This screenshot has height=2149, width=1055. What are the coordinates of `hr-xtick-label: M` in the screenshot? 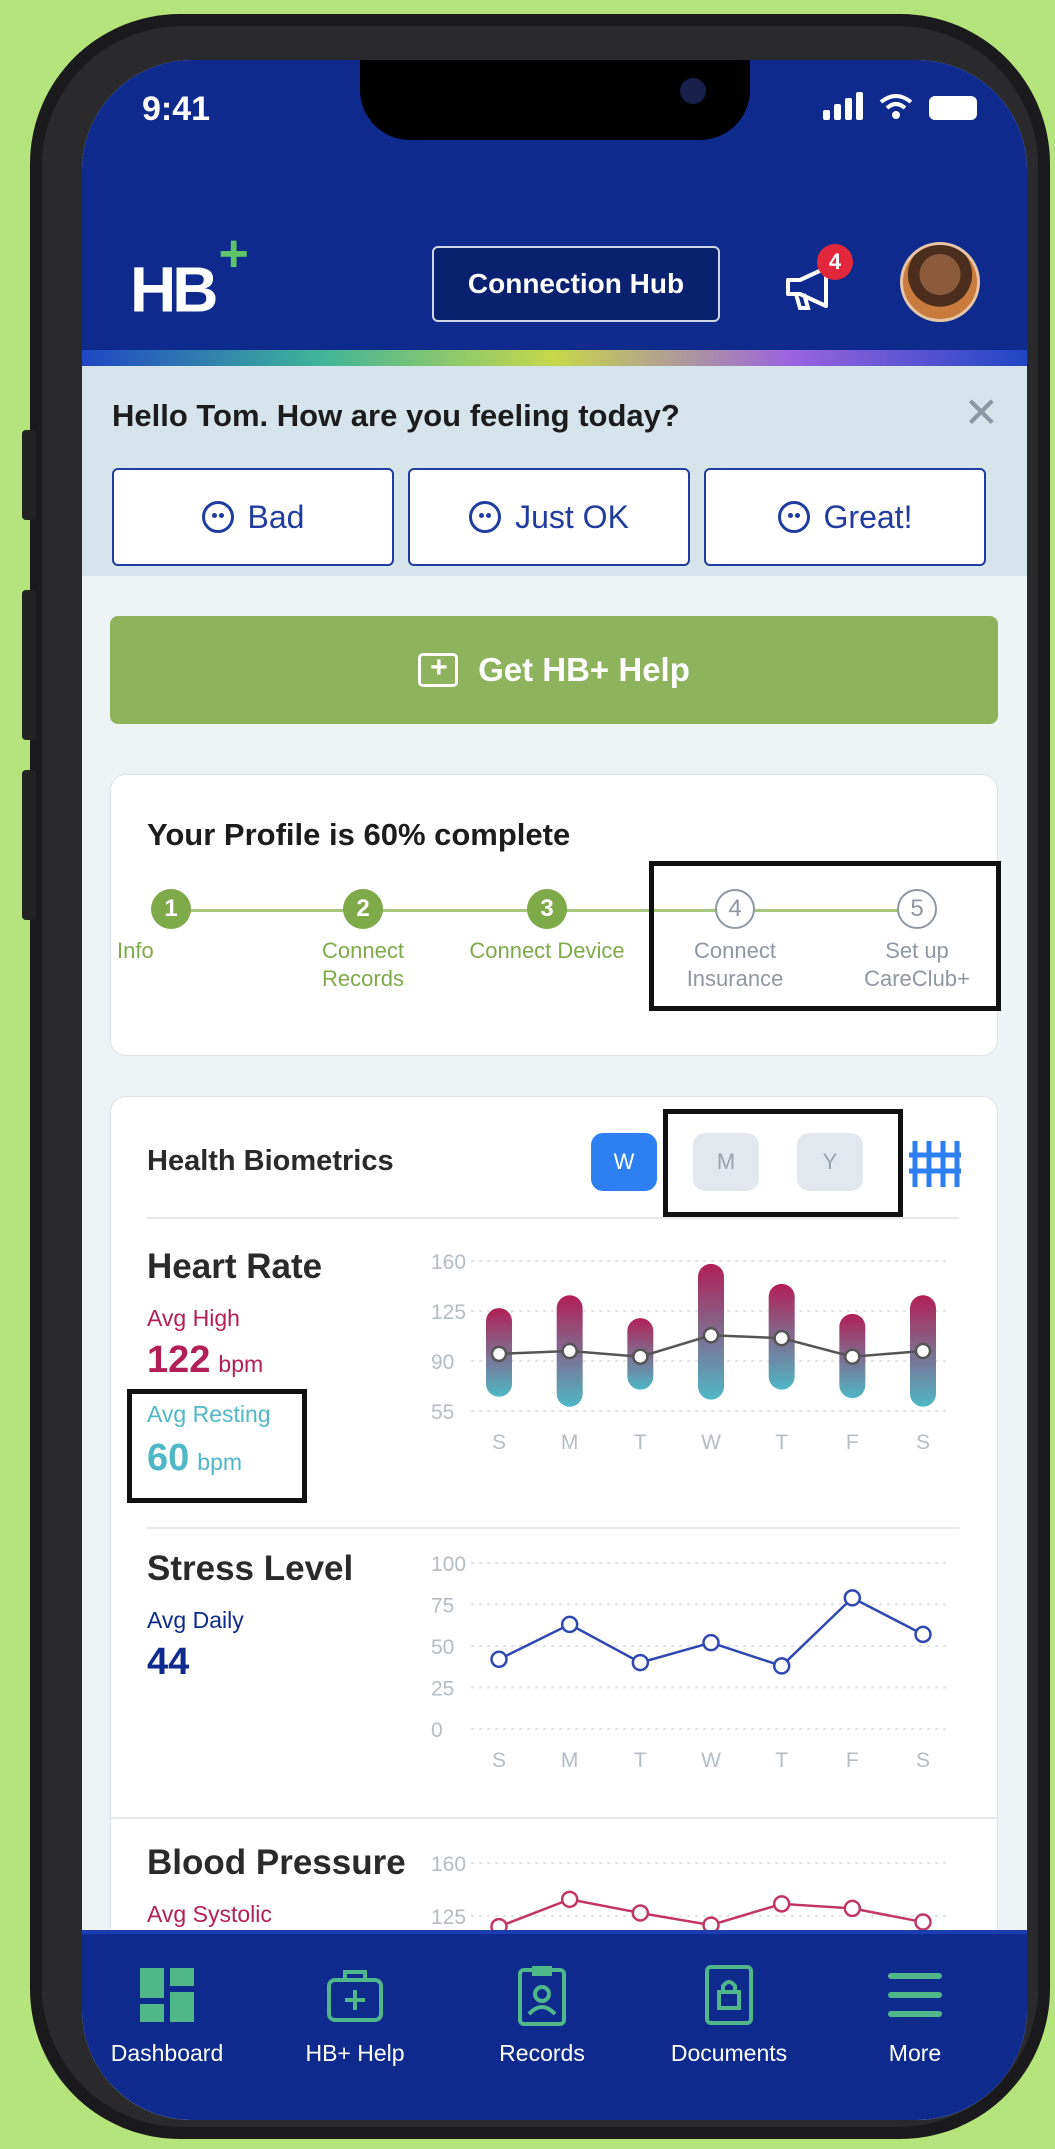 It's located at (570, 1442).